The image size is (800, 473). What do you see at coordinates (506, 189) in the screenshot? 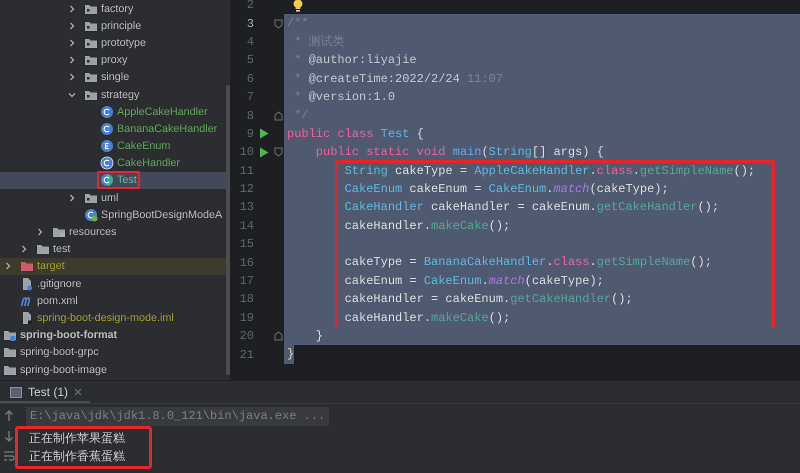
I see `code-line: CakeEnum cakeEnum = CakeEnum.match(cakeType);` at bounding box center [506, 189].